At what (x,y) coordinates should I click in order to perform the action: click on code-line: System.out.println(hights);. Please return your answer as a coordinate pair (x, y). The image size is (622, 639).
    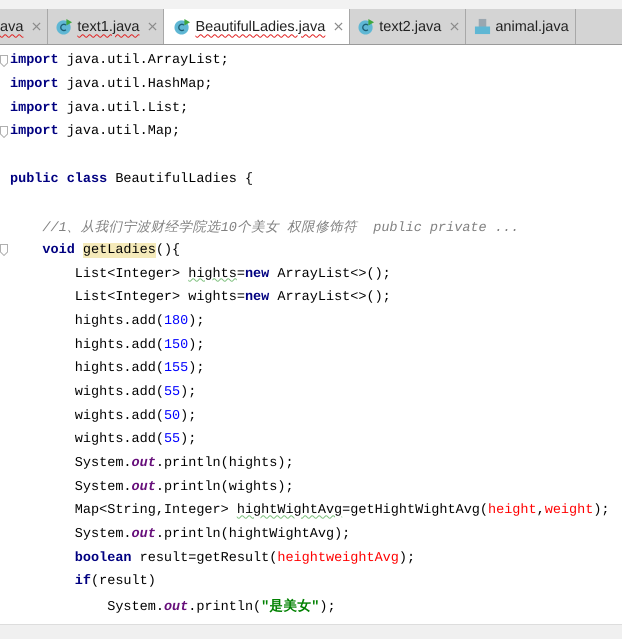
    Looking at the image, I should click on (184, 464).